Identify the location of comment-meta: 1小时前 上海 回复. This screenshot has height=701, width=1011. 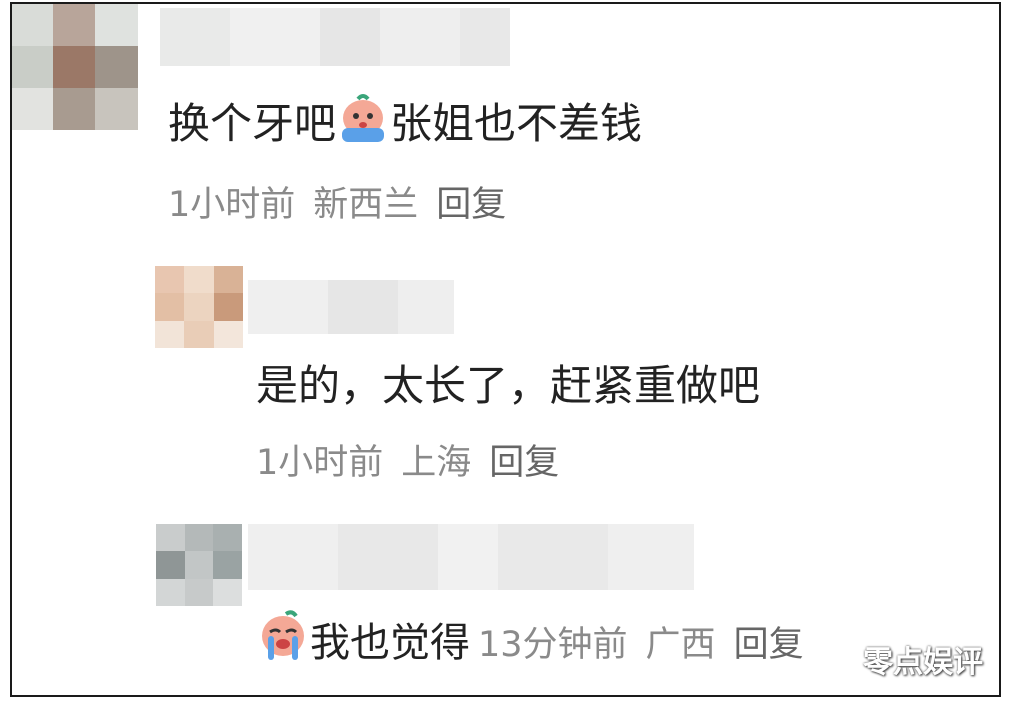
(416, 459).